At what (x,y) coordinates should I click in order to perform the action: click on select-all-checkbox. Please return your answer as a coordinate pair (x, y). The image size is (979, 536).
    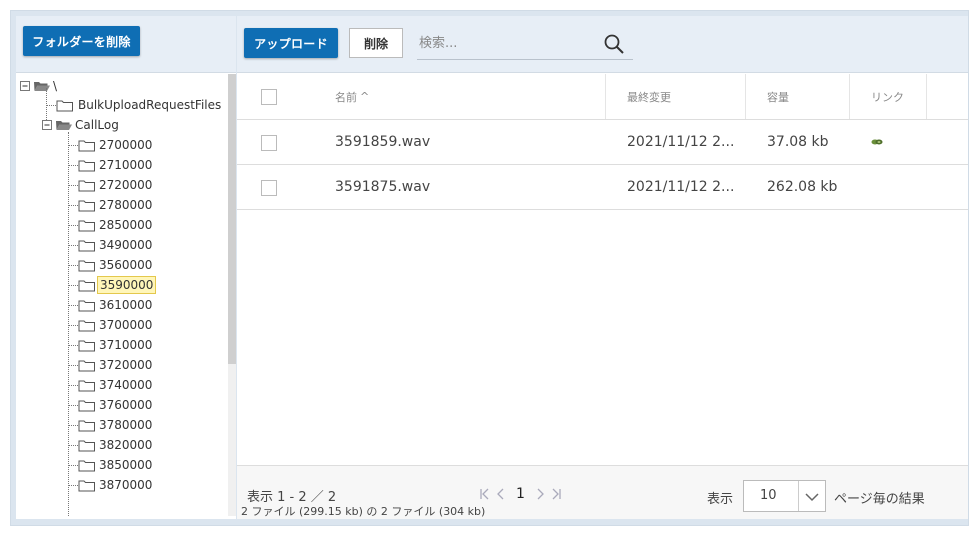
    Looking at the image, I should click on (269, 97).